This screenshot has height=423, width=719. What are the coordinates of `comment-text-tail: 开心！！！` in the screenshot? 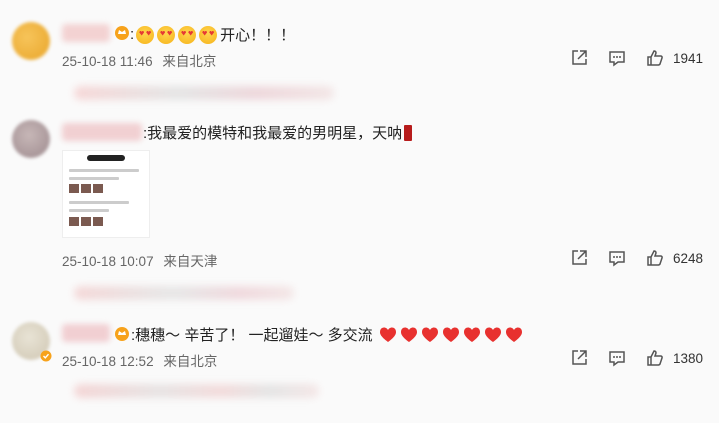 It's located at (258, 35).